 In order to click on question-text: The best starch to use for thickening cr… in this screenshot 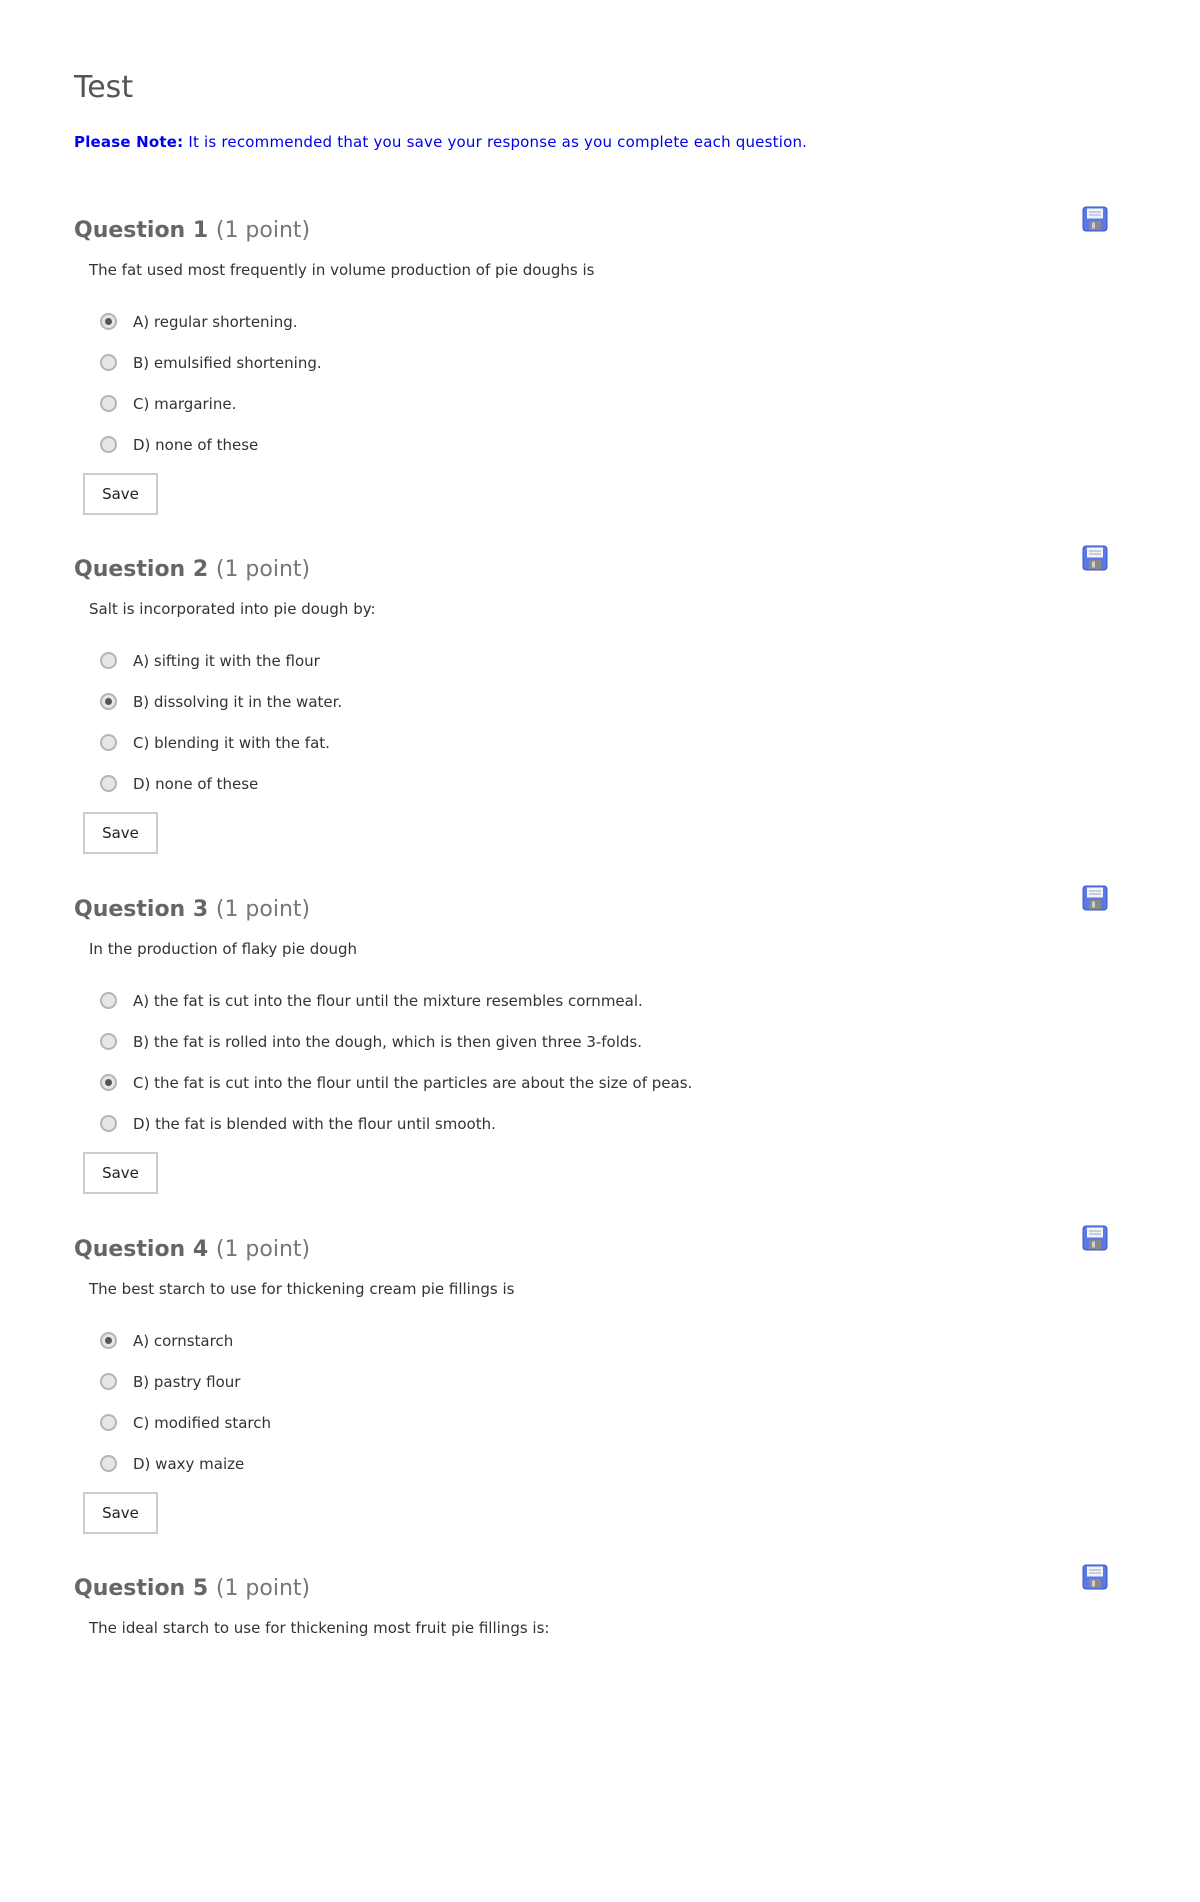, I will do `click(302, 1289)`.